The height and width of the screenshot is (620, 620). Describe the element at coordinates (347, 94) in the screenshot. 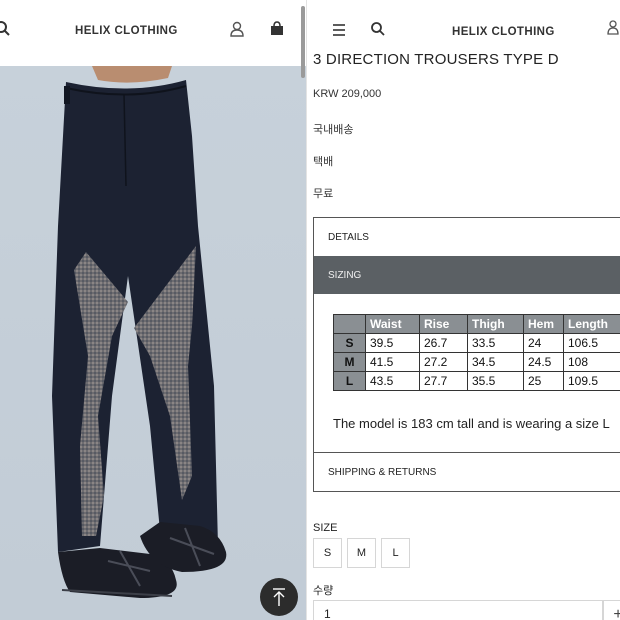

I see `product-price: KRW 209,000` at that location.